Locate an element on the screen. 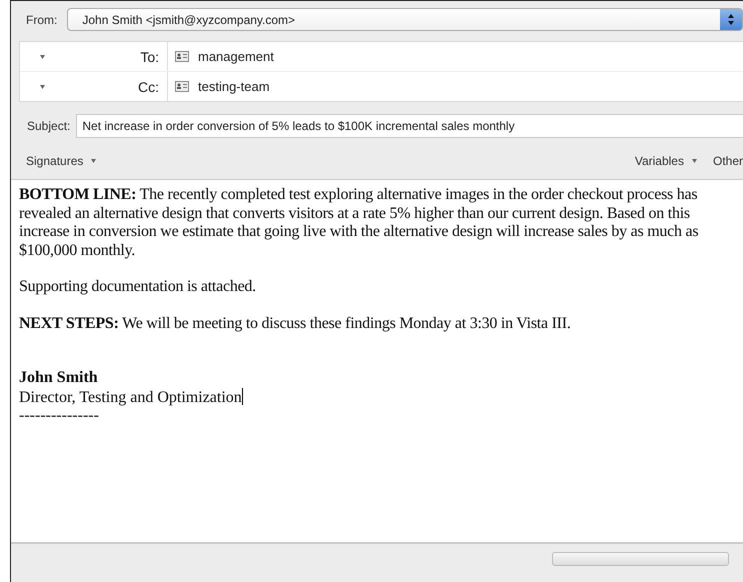 The width and height of the screenshot is (743, 582). recipient-label: Cc: is located at coordinates (148, 86).